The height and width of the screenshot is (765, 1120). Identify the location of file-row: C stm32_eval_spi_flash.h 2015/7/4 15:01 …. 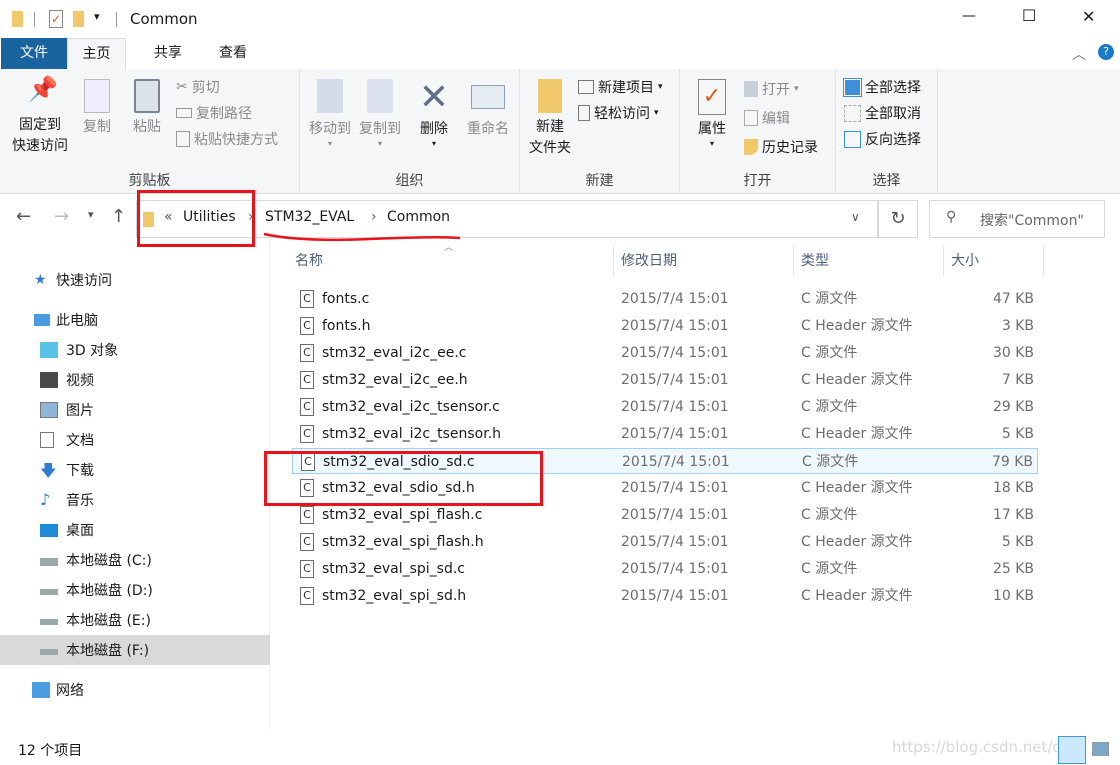
(665, 542).